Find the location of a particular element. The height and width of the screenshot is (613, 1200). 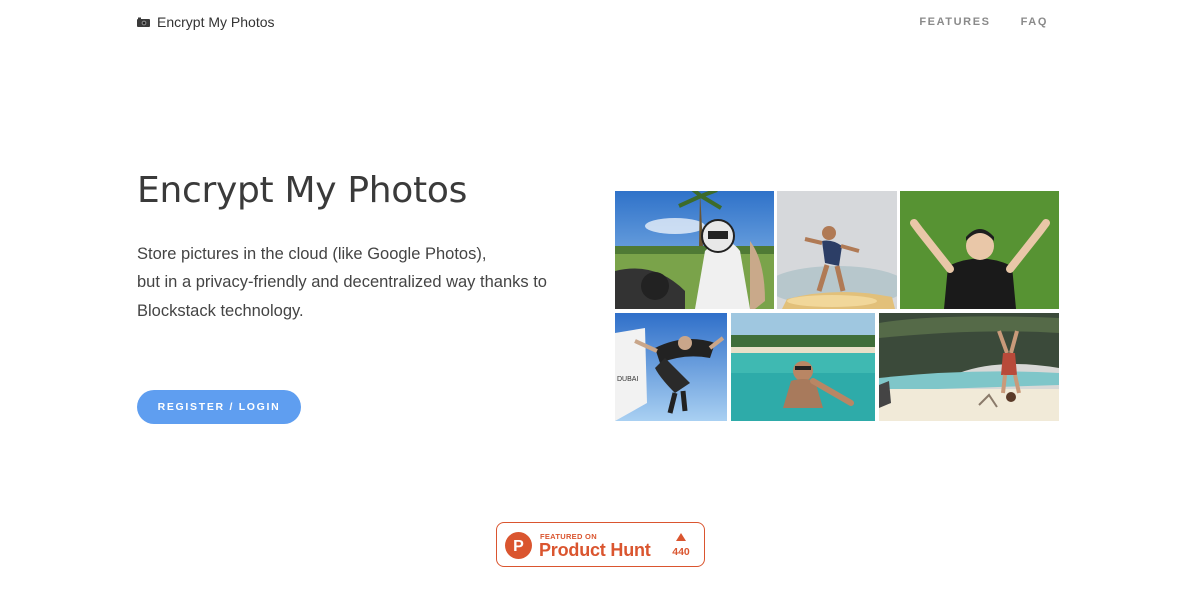

beach-handstand-photo is located at coordinates (969, 367).